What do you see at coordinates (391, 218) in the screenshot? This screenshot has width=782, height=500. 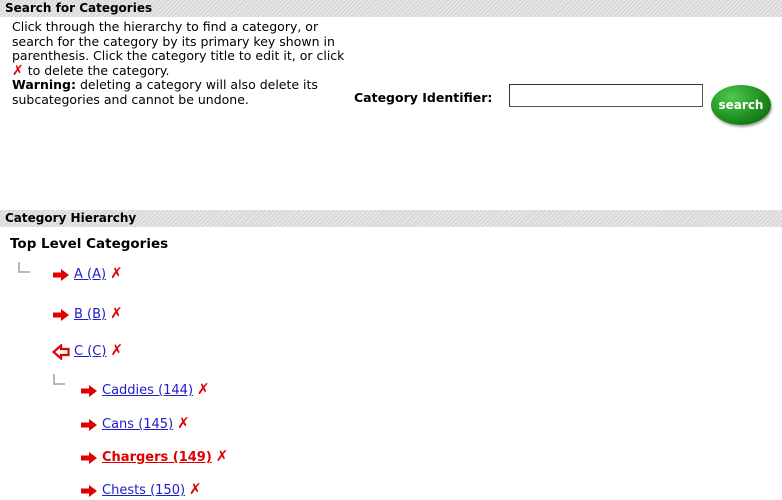 I see `hierarchy-section-header: Category Hierarchy` at bounding box center [391, 218].